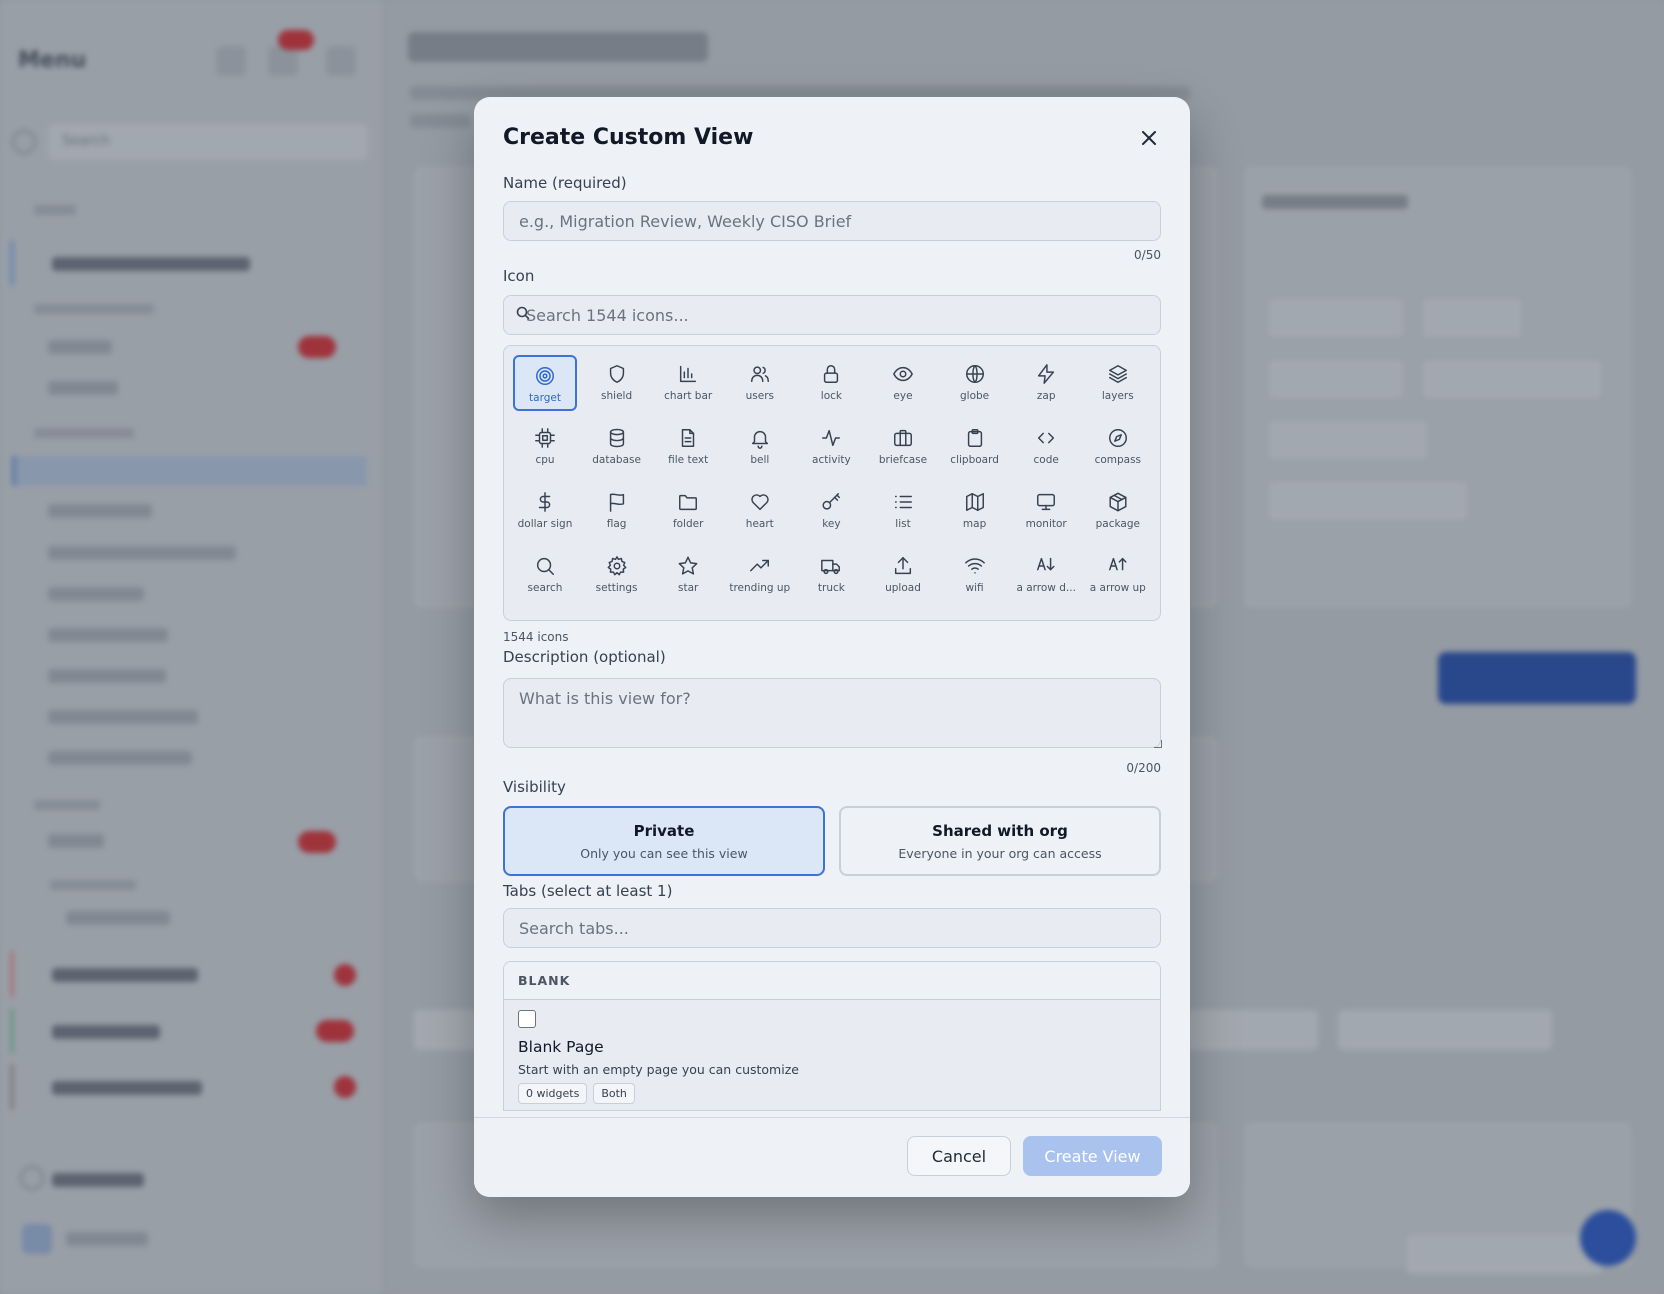 The image size is (1664, 1294). Describe the element at coordinates (1118, 511) in the screenshot. I see `icon-option-package: package` at that location.